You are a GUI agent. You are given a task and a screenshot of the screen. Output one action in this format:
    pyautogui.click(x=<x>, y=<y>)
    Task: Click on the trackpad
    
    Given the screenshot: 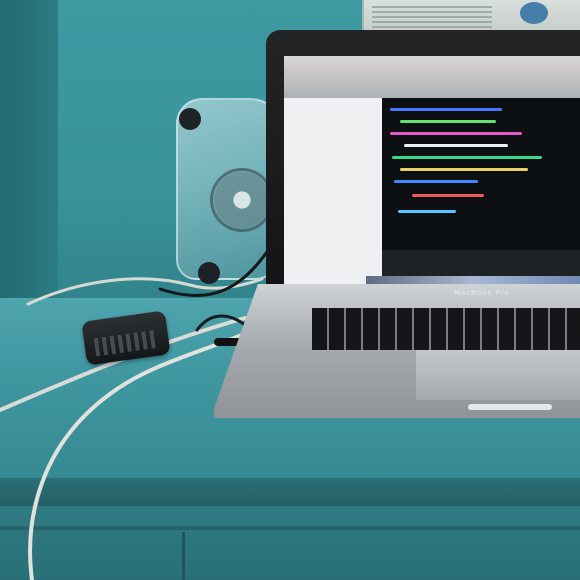 What is the action you would take?
    pyautogui.click(x=498, y=375)
    